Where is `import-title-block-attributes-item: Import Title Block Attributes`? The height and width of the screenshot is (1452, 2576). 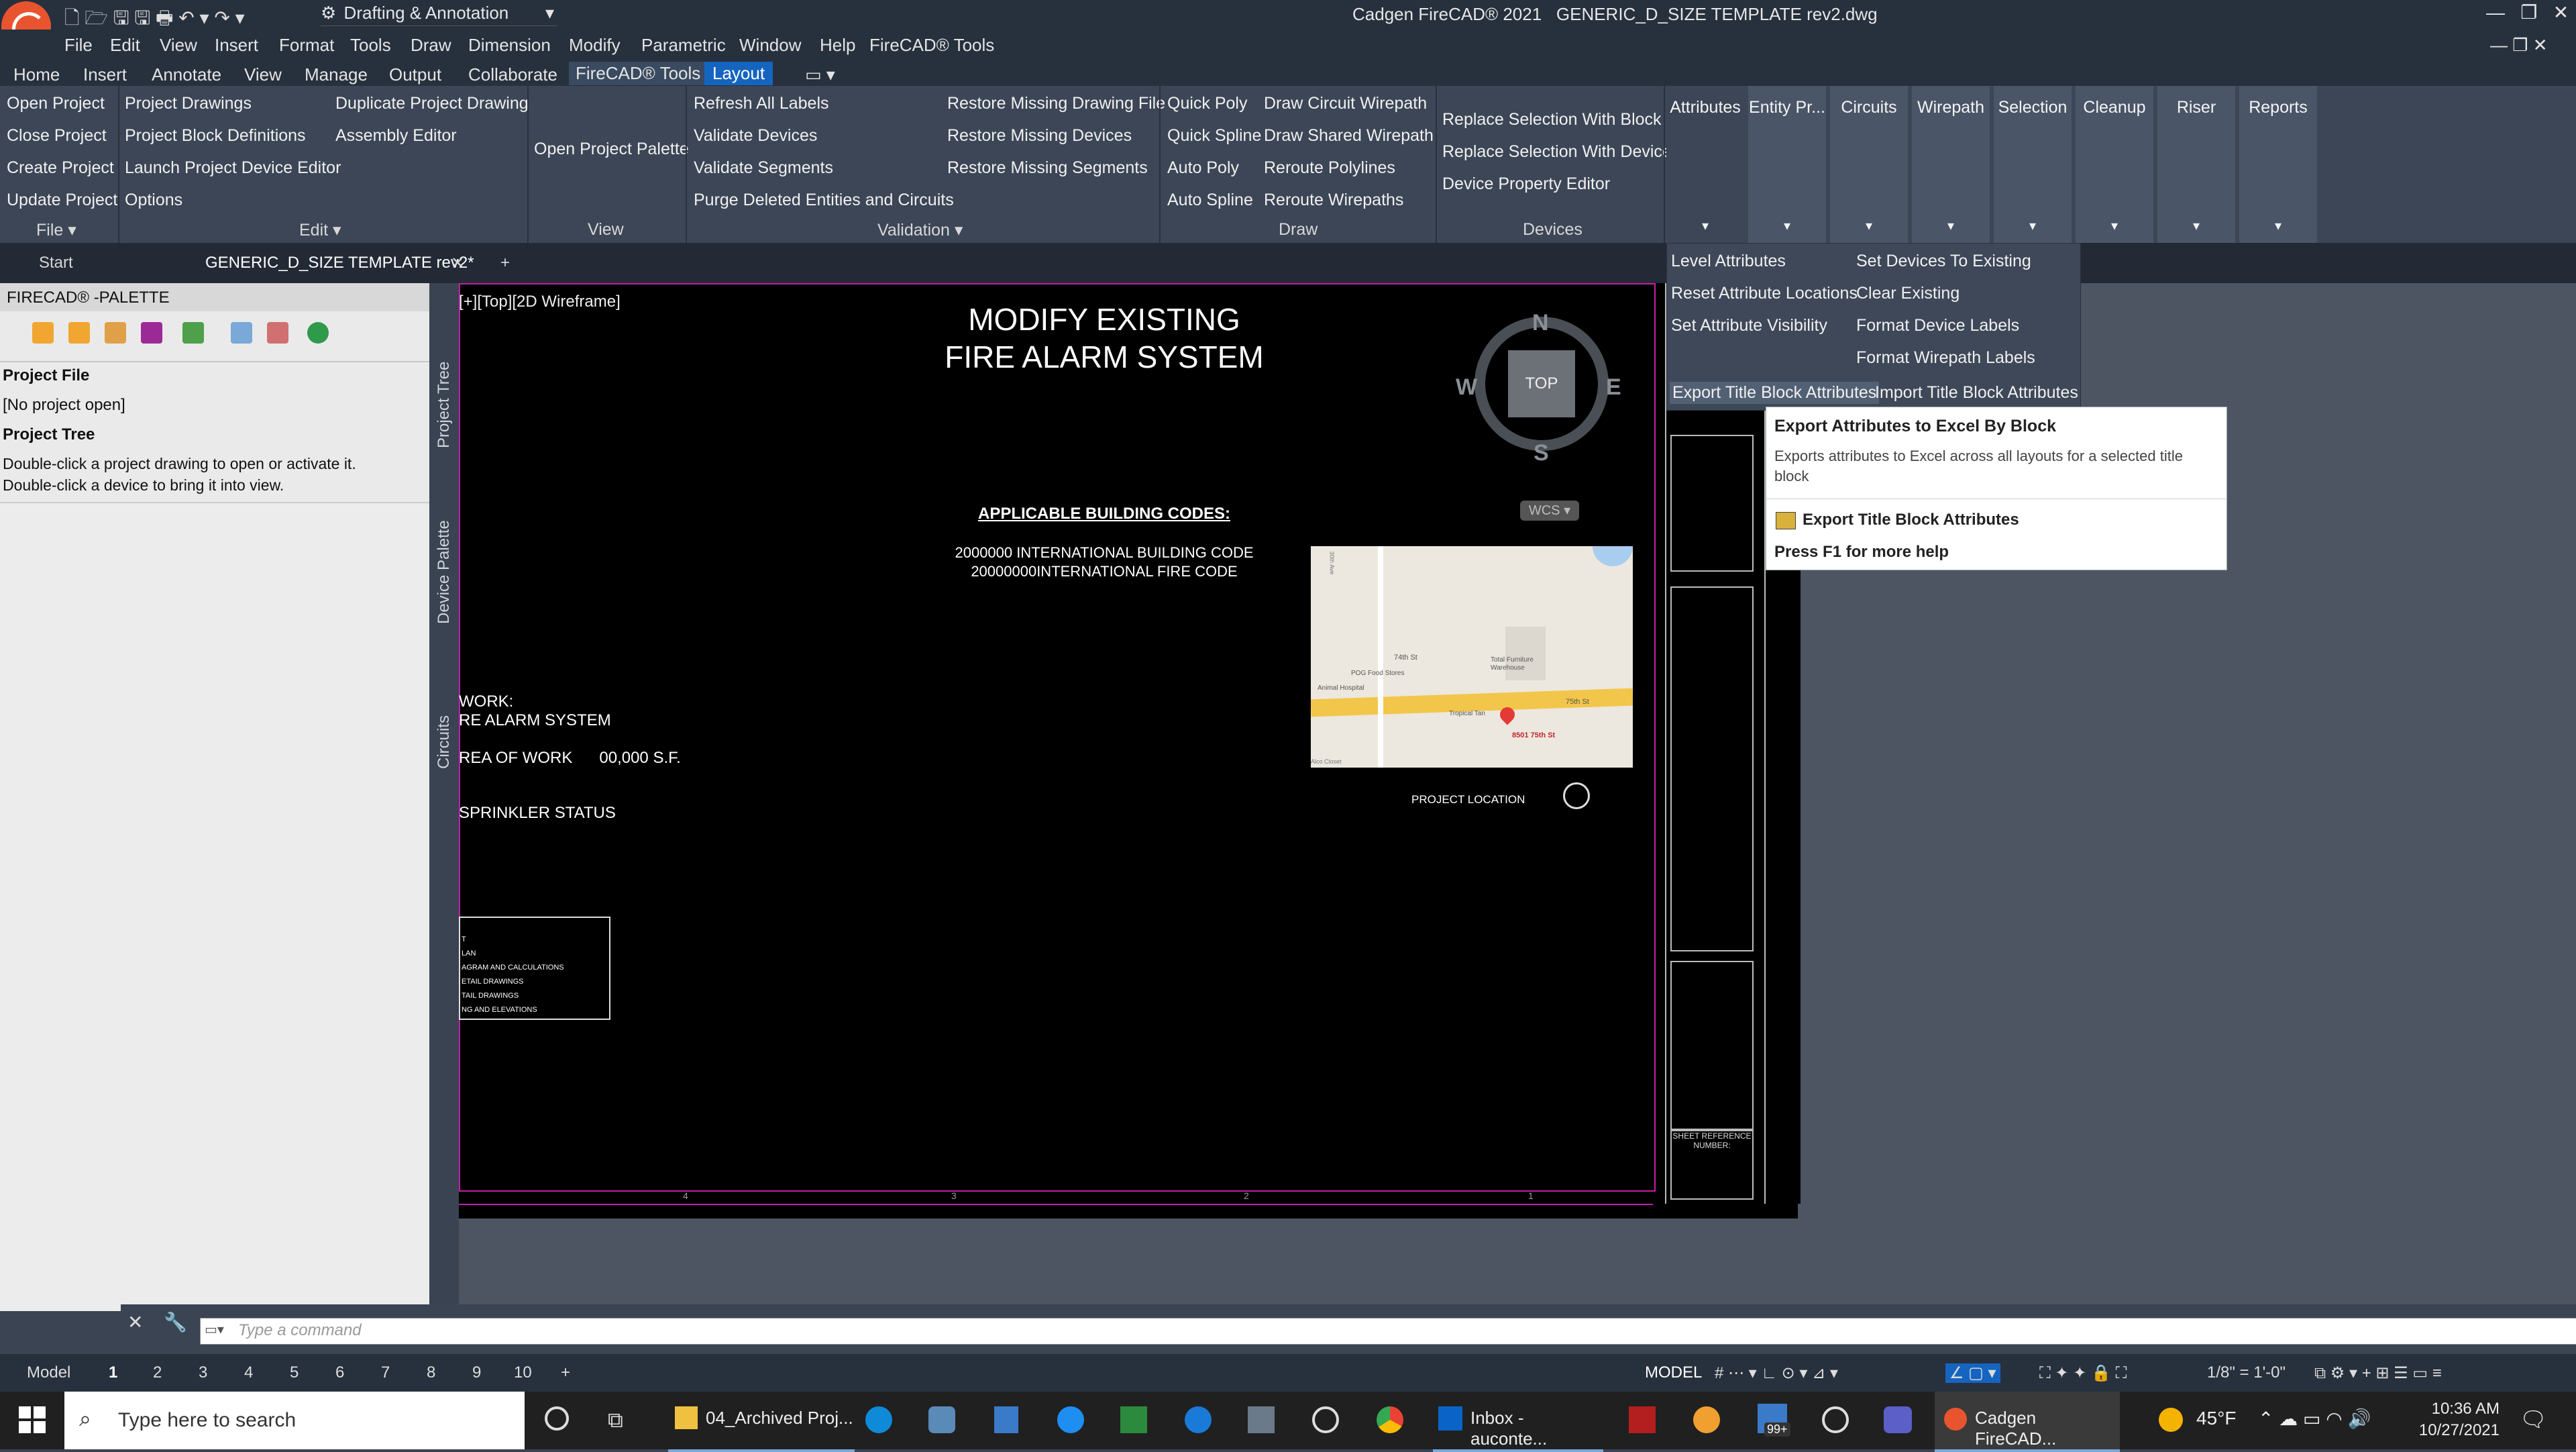
import-title-block-attributes-item: Import Title Block Attributes is located at coordinates (1976, 393).